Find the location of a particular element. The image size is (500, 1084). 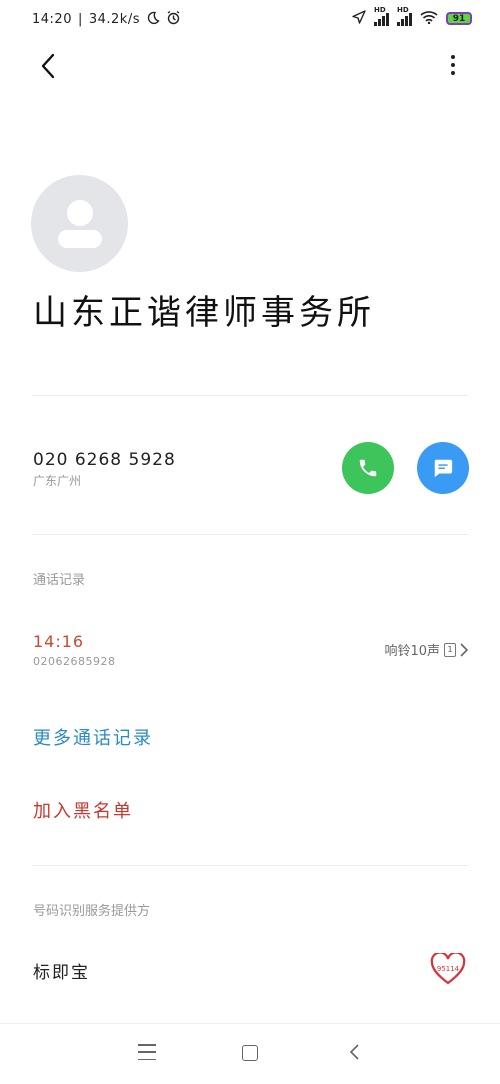

status-bar-left: 14:20 | 34.2k/s is located at coordinates (106, 19).